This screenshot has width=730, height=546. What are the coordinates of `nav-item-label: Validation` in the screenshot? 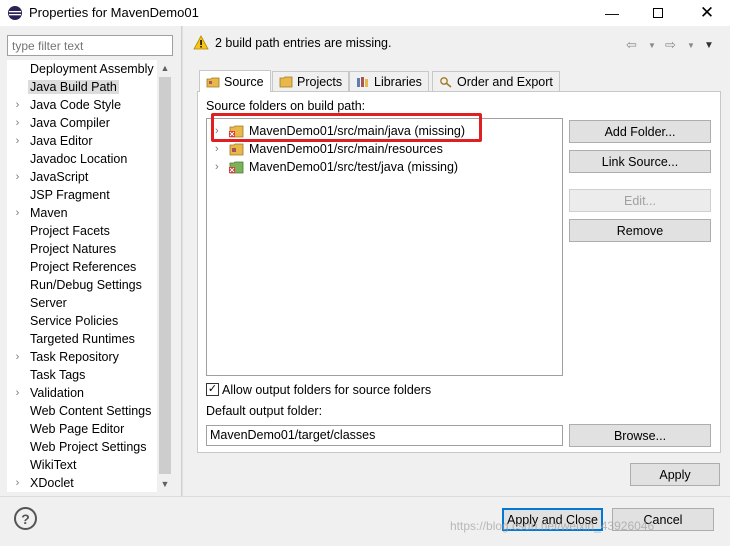 It's located at (57, 393).